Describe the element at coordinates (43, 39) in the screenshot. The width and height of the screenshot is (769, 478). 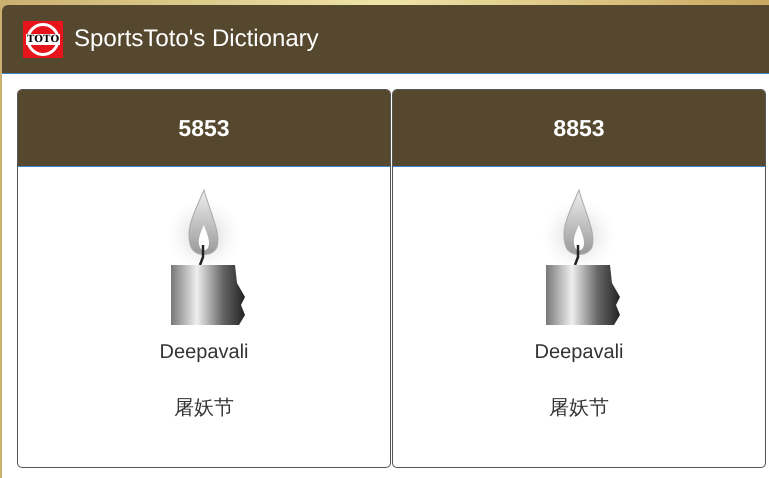
I see `logo-text: TOTO` at that location.